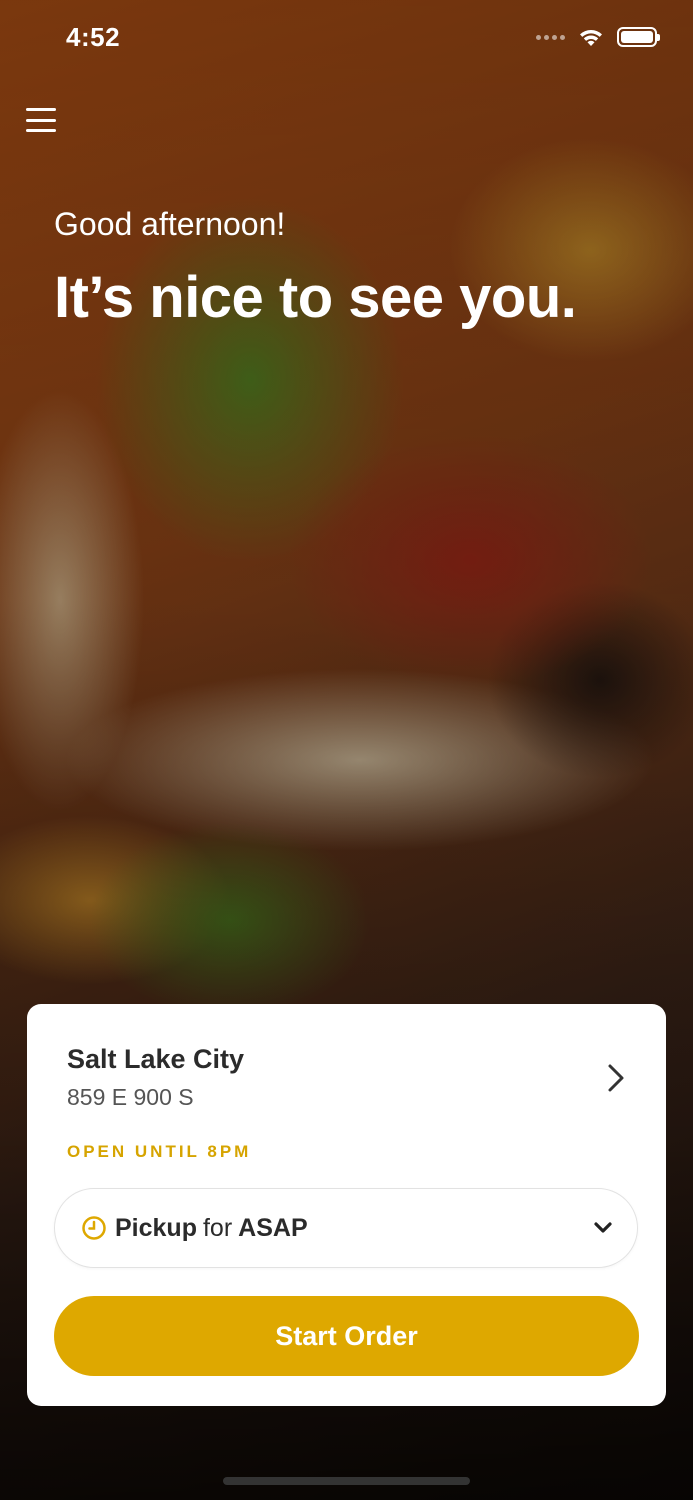 Image resolution: width=693 pixels, height=1500 pixels. What do you see at coordinates (591, 38) in the screenshot?
I see `wifi-icon` at bounding box center [591, 38].